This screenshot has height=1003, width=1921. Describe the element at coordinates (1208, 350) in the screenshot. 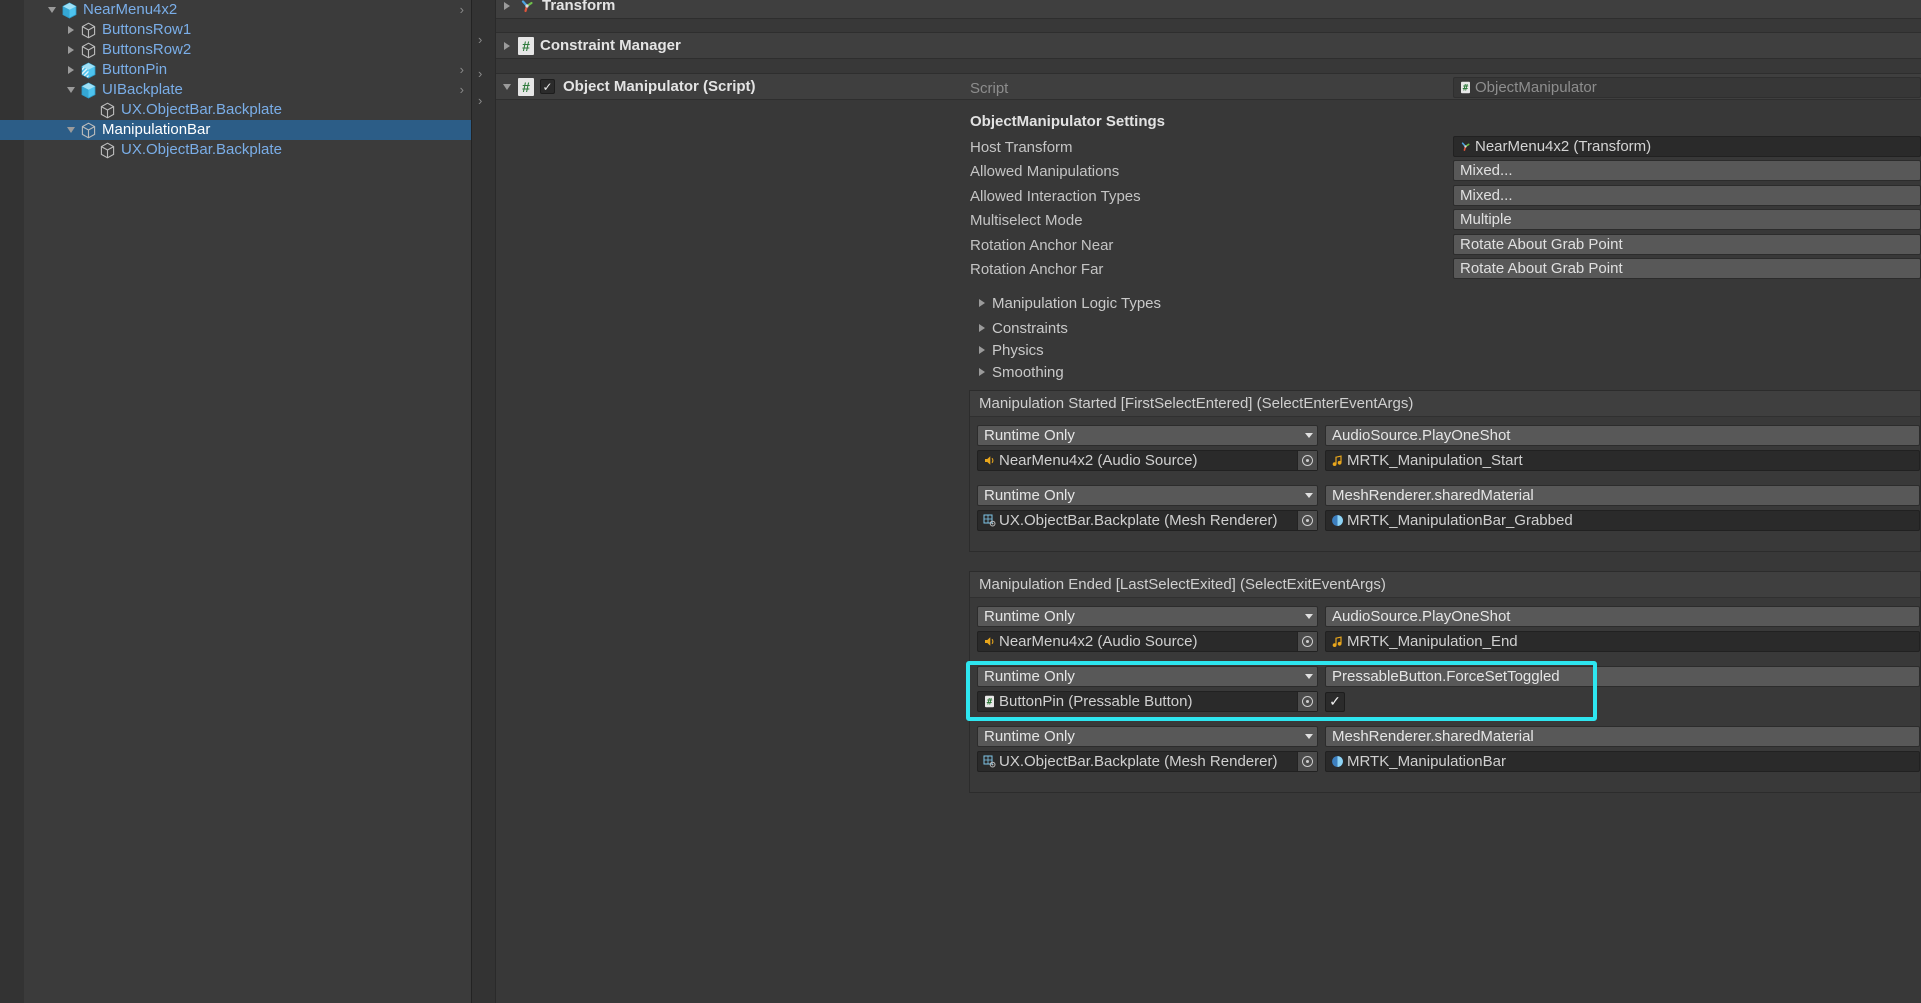

I see `foldout-row: Physics` at that location.